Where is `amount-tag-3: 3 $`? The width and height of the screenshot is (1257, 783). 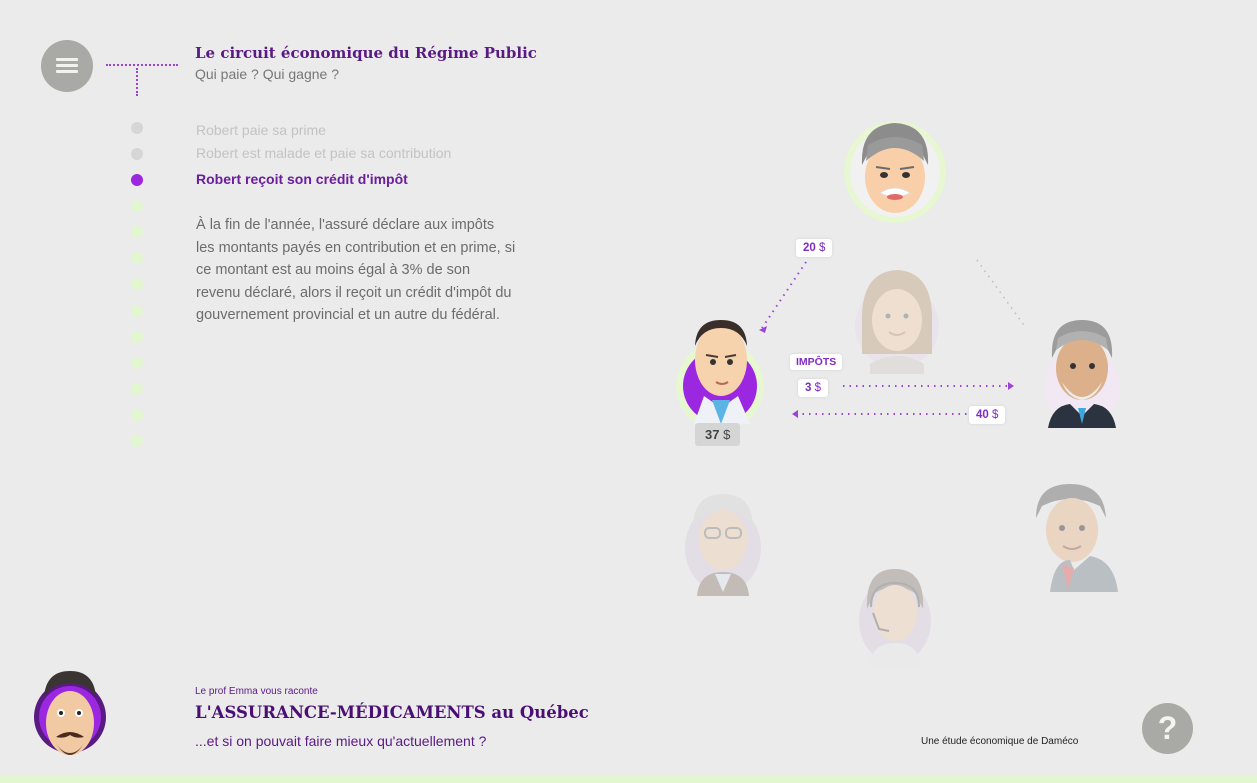 amount-tag-3: 3 $ is located at coordinates (813, 388).